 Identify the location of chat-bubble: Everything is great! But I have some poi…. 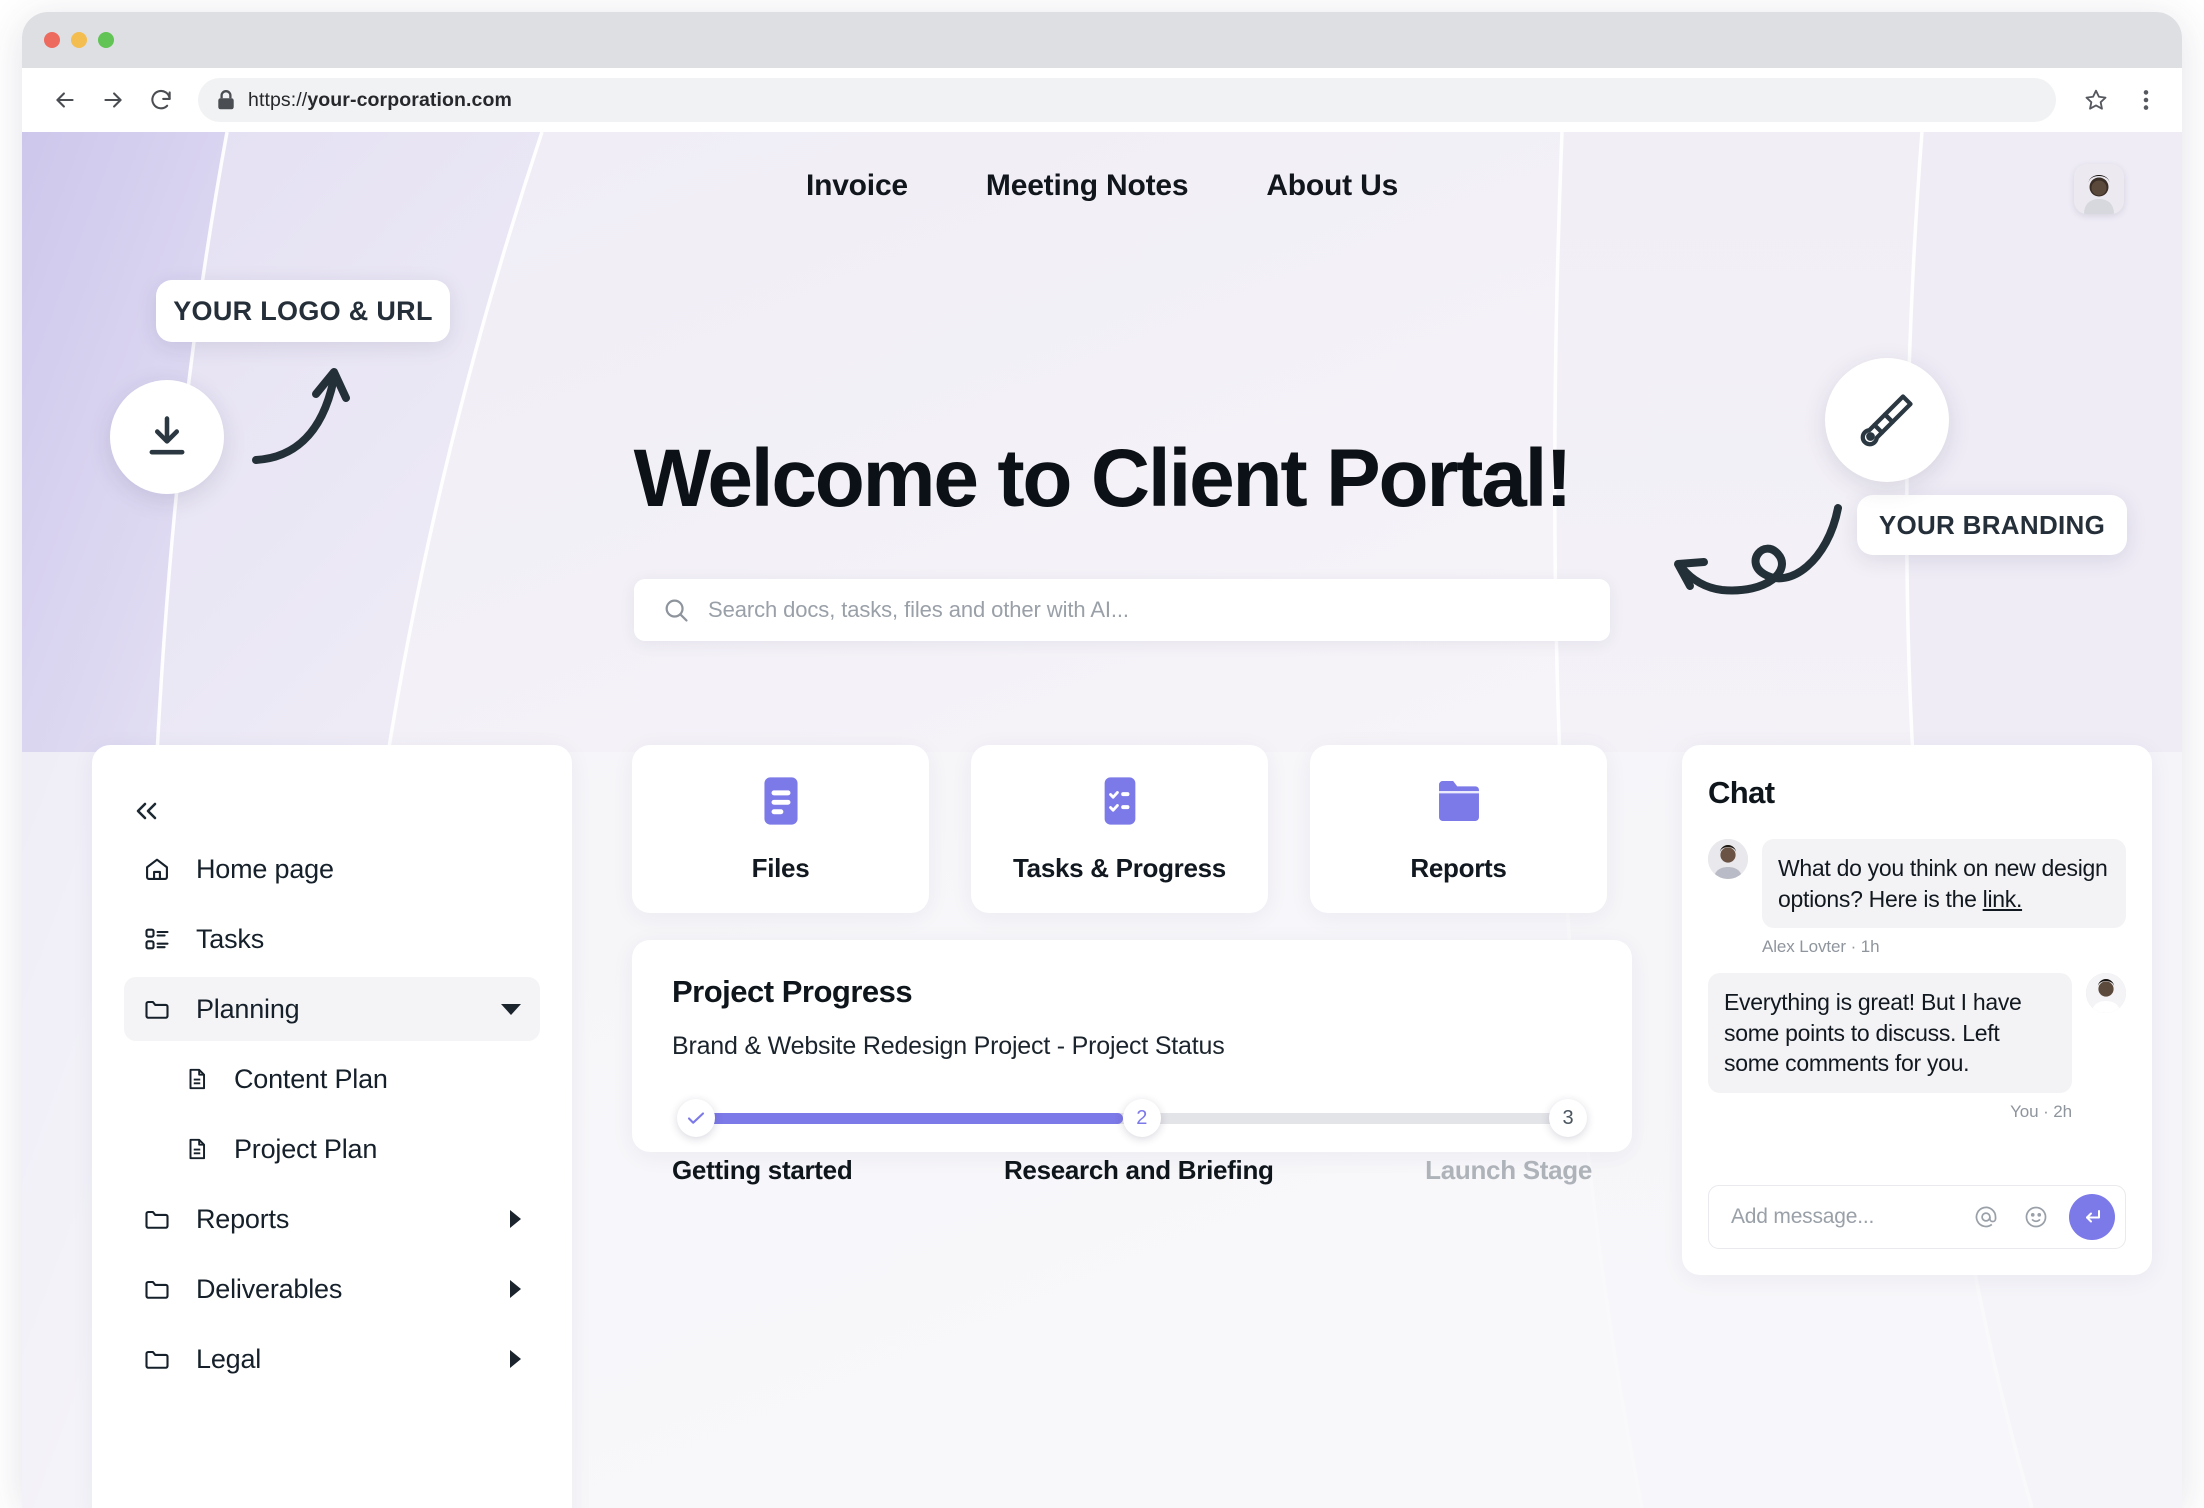
(1890, 1033).